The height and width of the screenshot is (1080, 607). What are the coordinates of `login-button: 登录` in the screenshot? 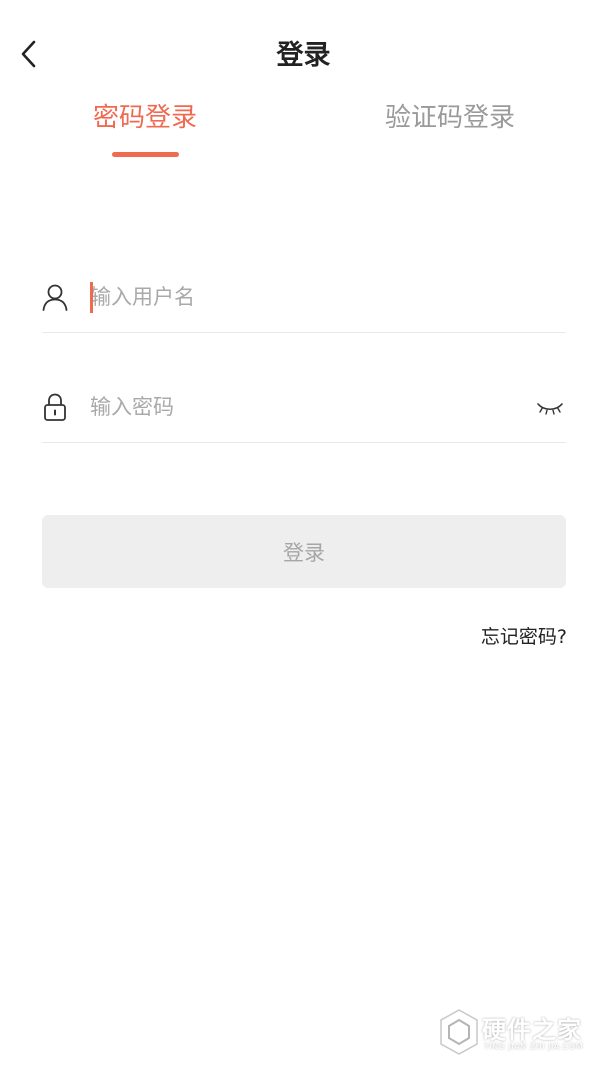 It's located at (304, 551).